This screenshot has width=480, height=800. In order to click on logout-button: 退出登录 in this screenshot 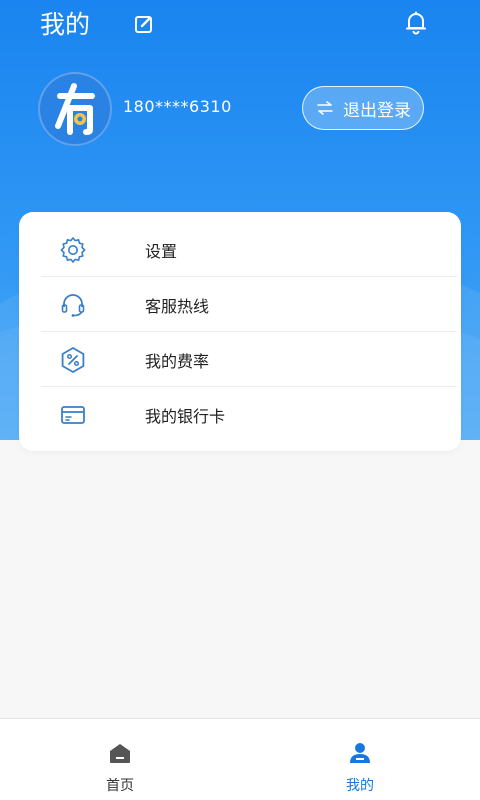, I will do `click(363, 108)`.